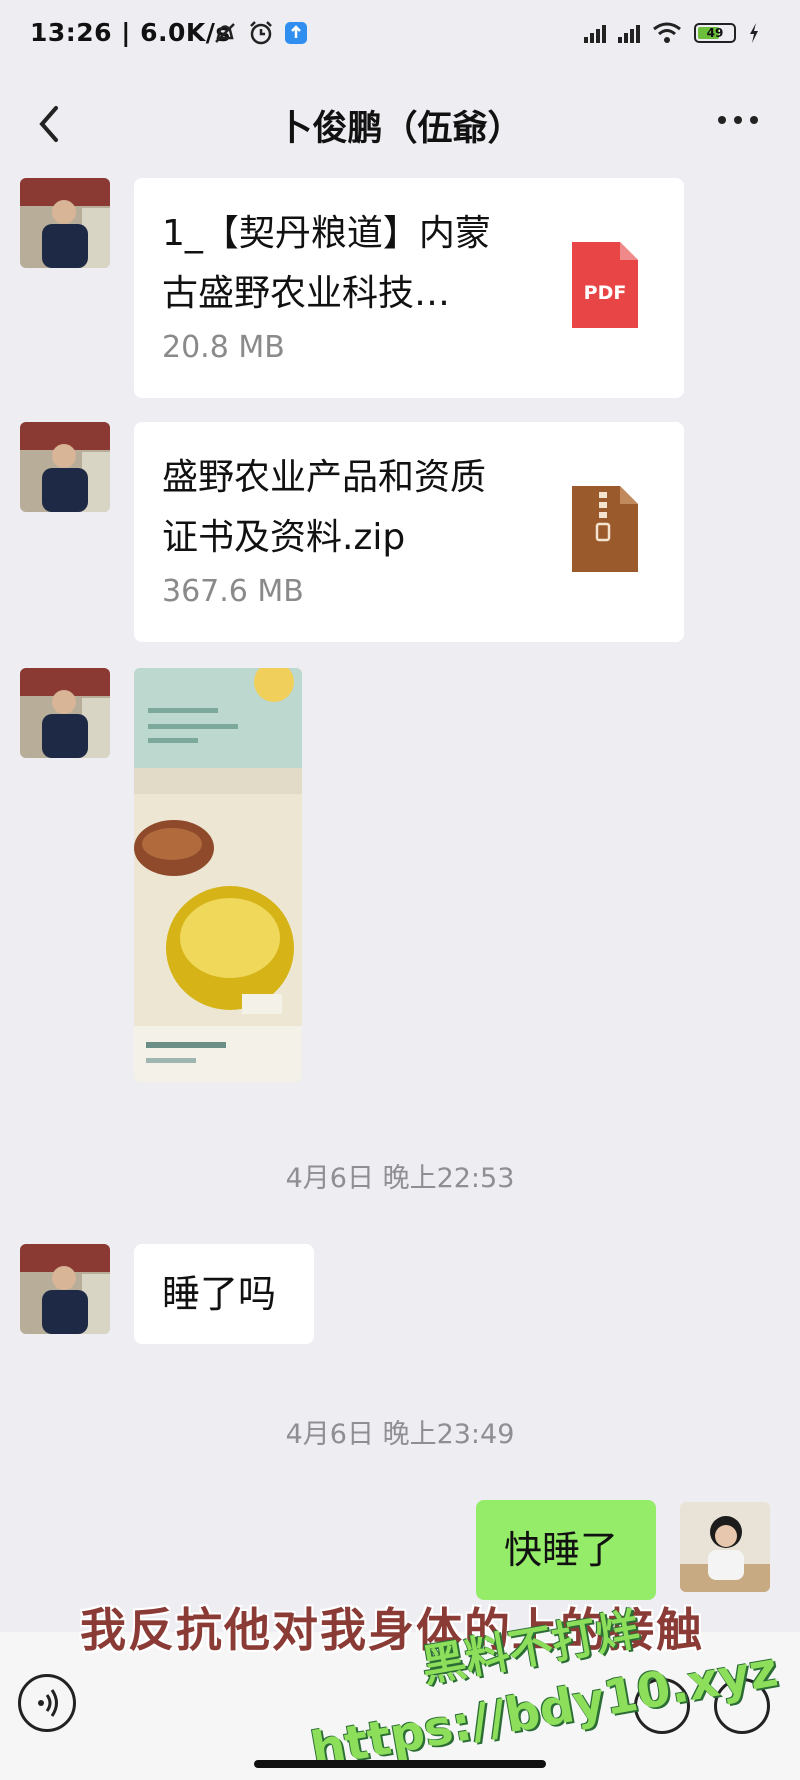  I want to click on home-indicator, so click(400, 1764).